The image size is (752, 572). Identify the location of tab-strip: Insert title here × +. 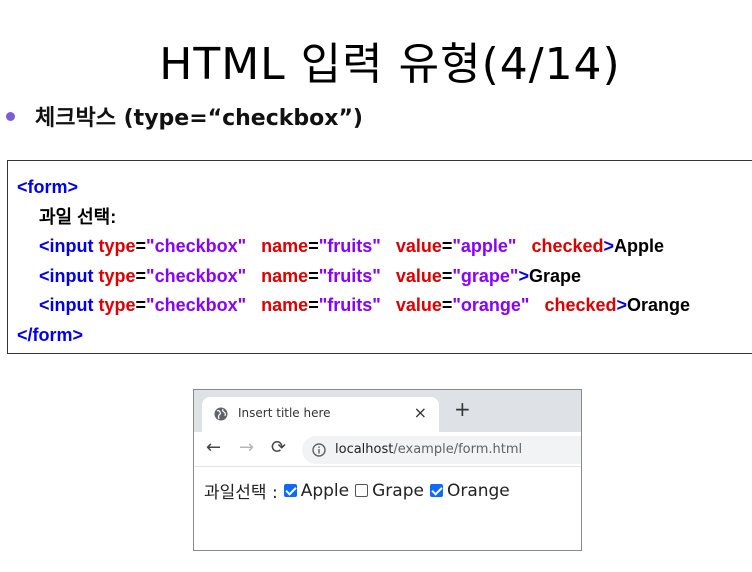
(387, 411).